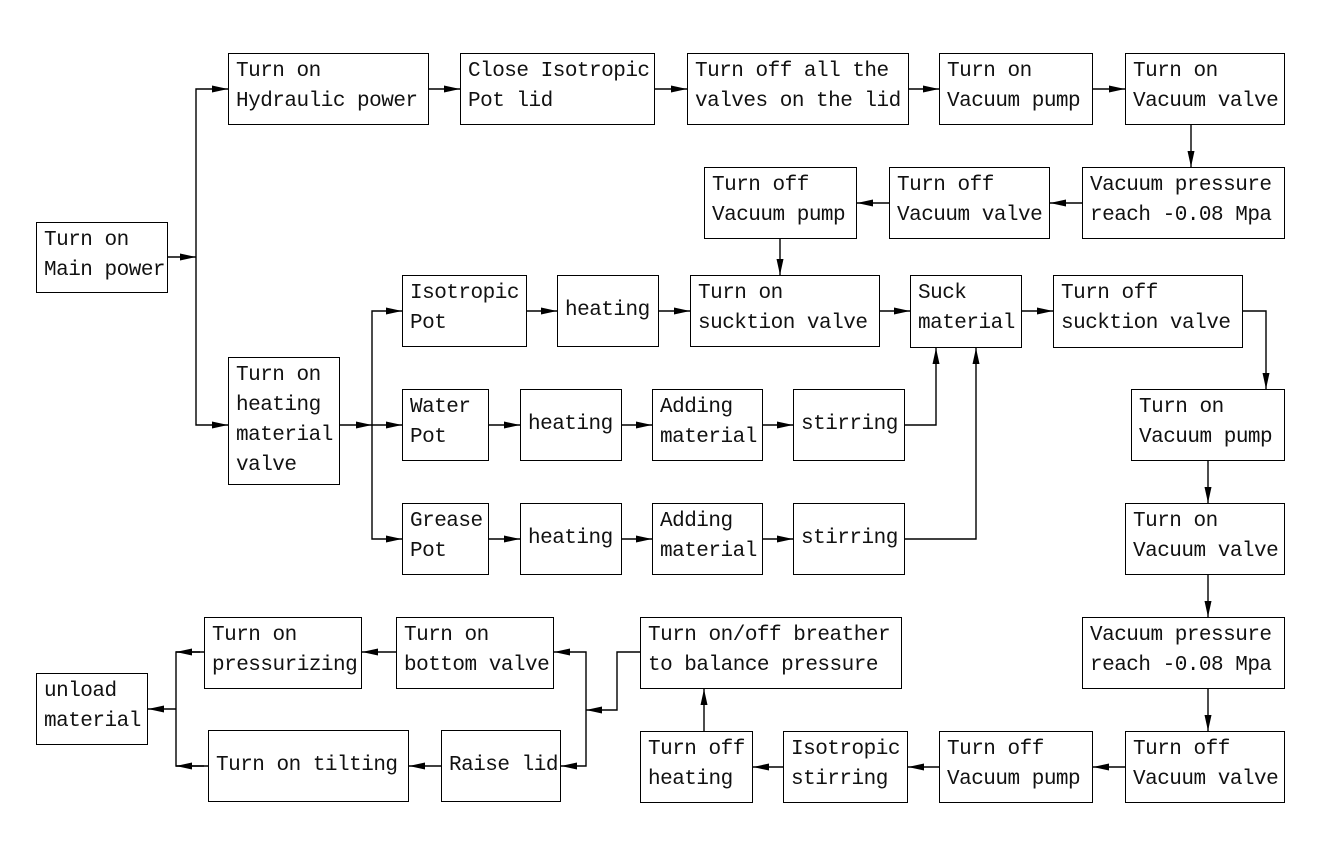  What do you see at coordinates (445, 425) in the screenshot?
I see `node-water-pot: Water Pot` at bounding box center [445, 425].